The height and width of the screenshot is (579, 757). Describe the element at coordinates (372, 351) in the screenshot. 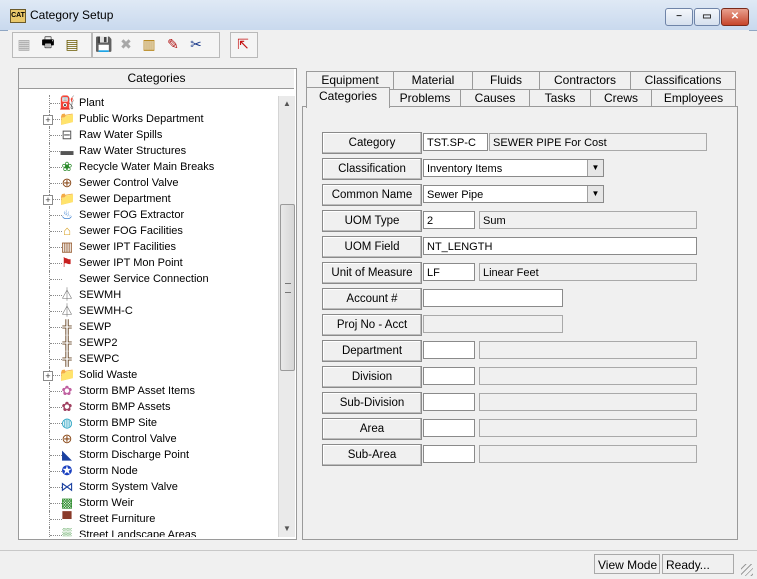

I see `department-button: Department` at that location.